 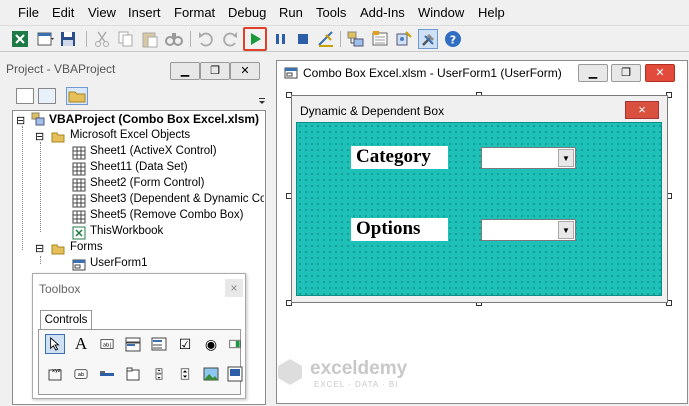 I want to click on listbox-tool-icon, so click(x=159, y=344).